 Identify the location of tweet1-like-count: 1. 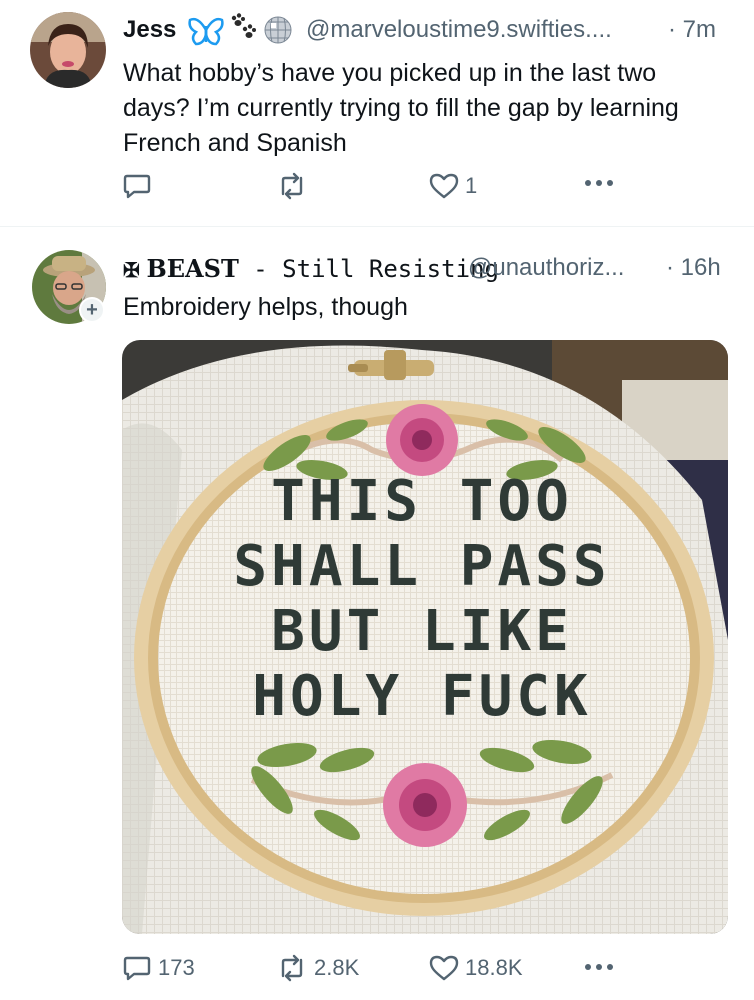
(471, 185).